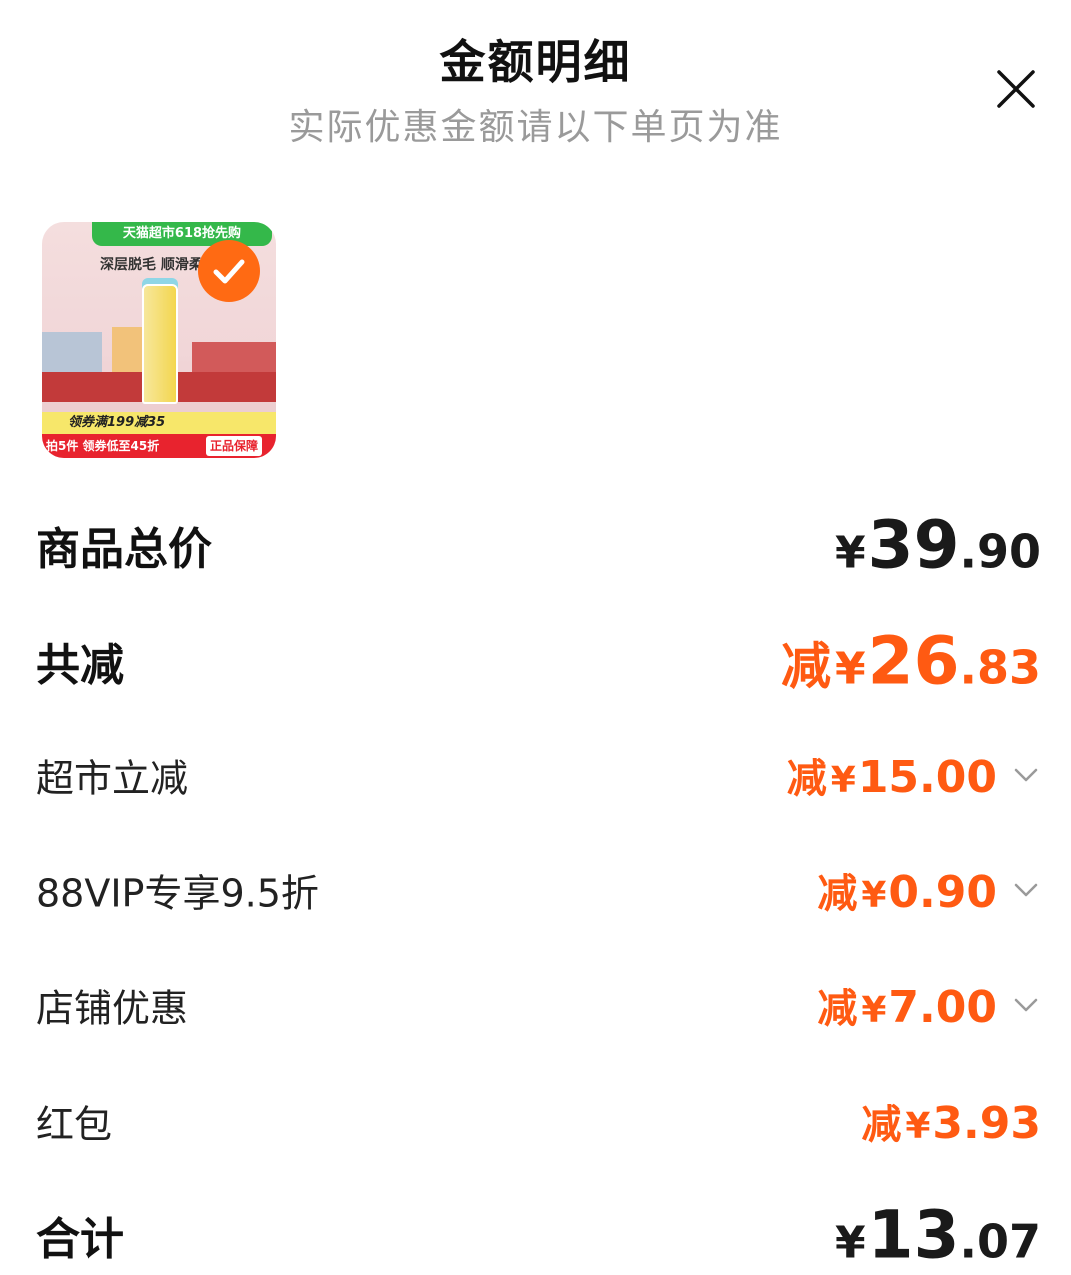 The width and height of the screenshot is (1071, 1275). I want to click on row-amount: ¥ 13 .07, so click(938, 1235).